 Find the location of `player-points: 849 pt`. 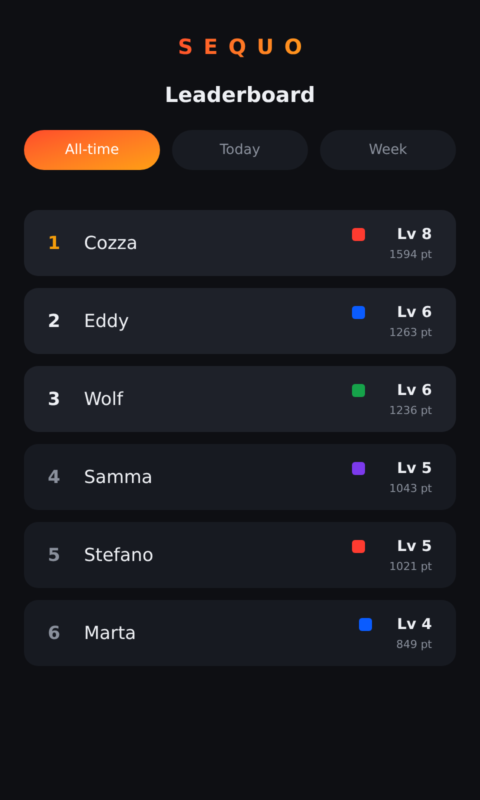

player-points: 849 pt is located at coordinates (414, 644).